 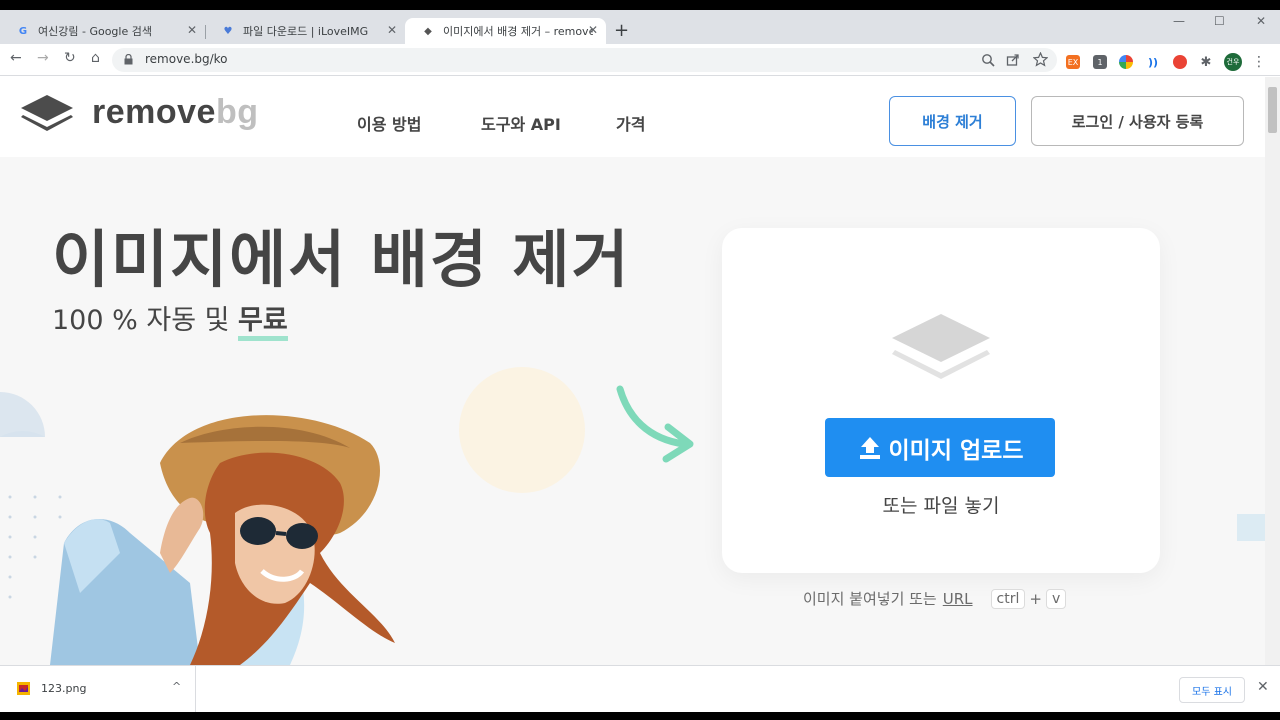 What do you see at coordinates (630, 123) in the screenshot?
I see `nav-pricing: 가격` at bounding box center [630, 123].